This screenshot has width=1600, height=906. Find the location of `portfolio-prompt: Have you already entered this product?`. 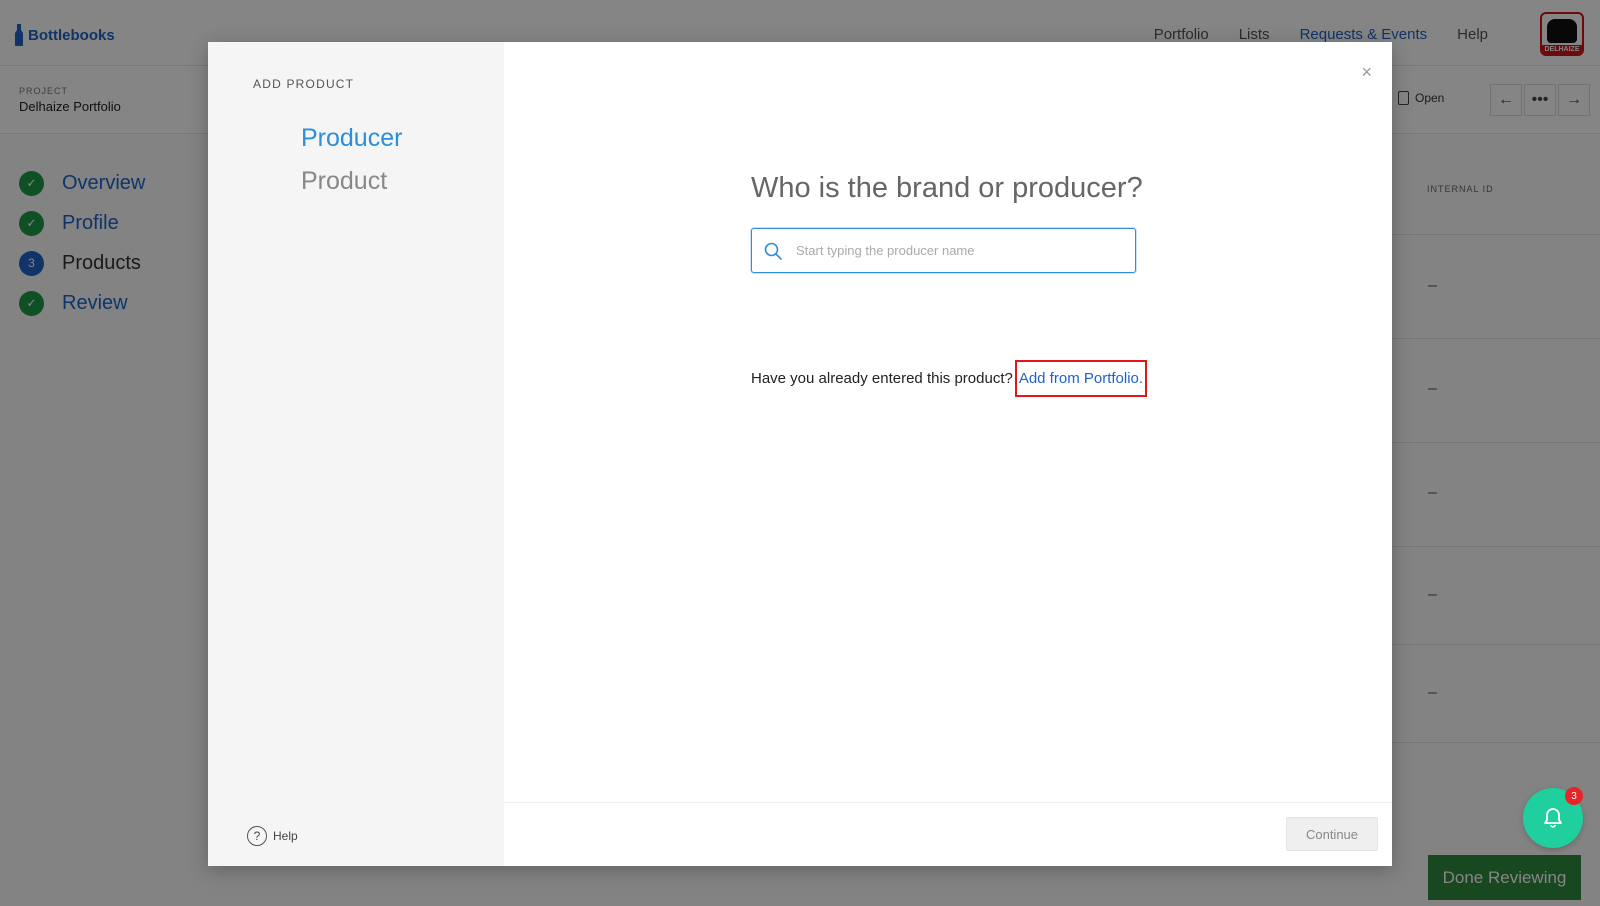

portfolio-prompt: Have you already entered this product? is located at coordinates (882, 378).